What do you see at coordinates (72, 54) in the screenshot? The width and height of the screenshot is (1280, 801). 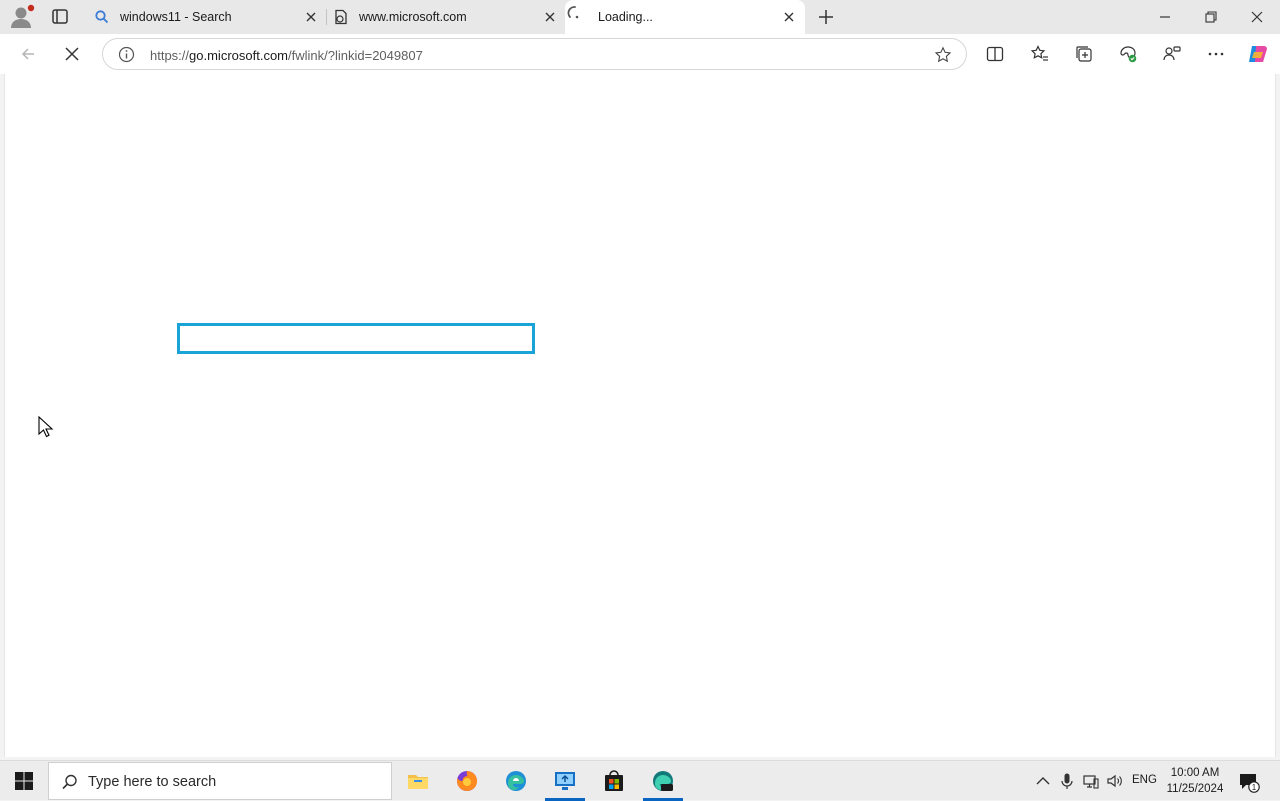 I see `stop-loading-icon` at bounding box center [72, 54].